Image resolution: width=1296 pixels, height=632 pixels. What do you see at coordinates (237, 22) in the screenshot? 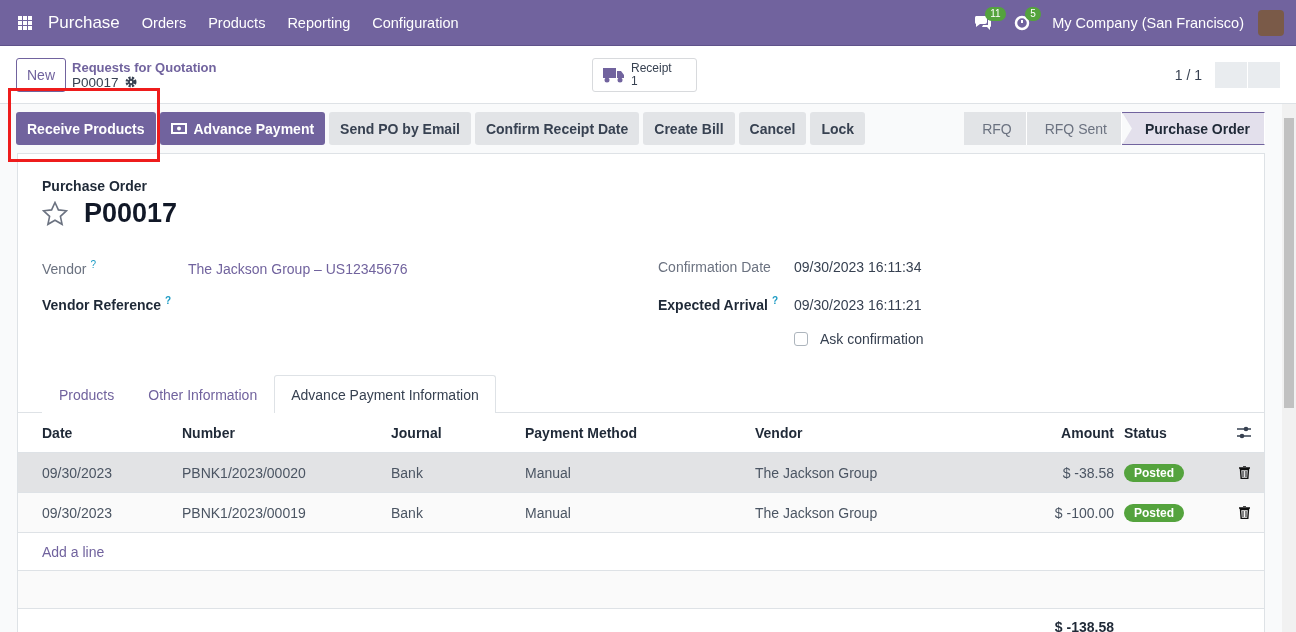
I see `menu-item: Products` at bounding box center [237, 22].